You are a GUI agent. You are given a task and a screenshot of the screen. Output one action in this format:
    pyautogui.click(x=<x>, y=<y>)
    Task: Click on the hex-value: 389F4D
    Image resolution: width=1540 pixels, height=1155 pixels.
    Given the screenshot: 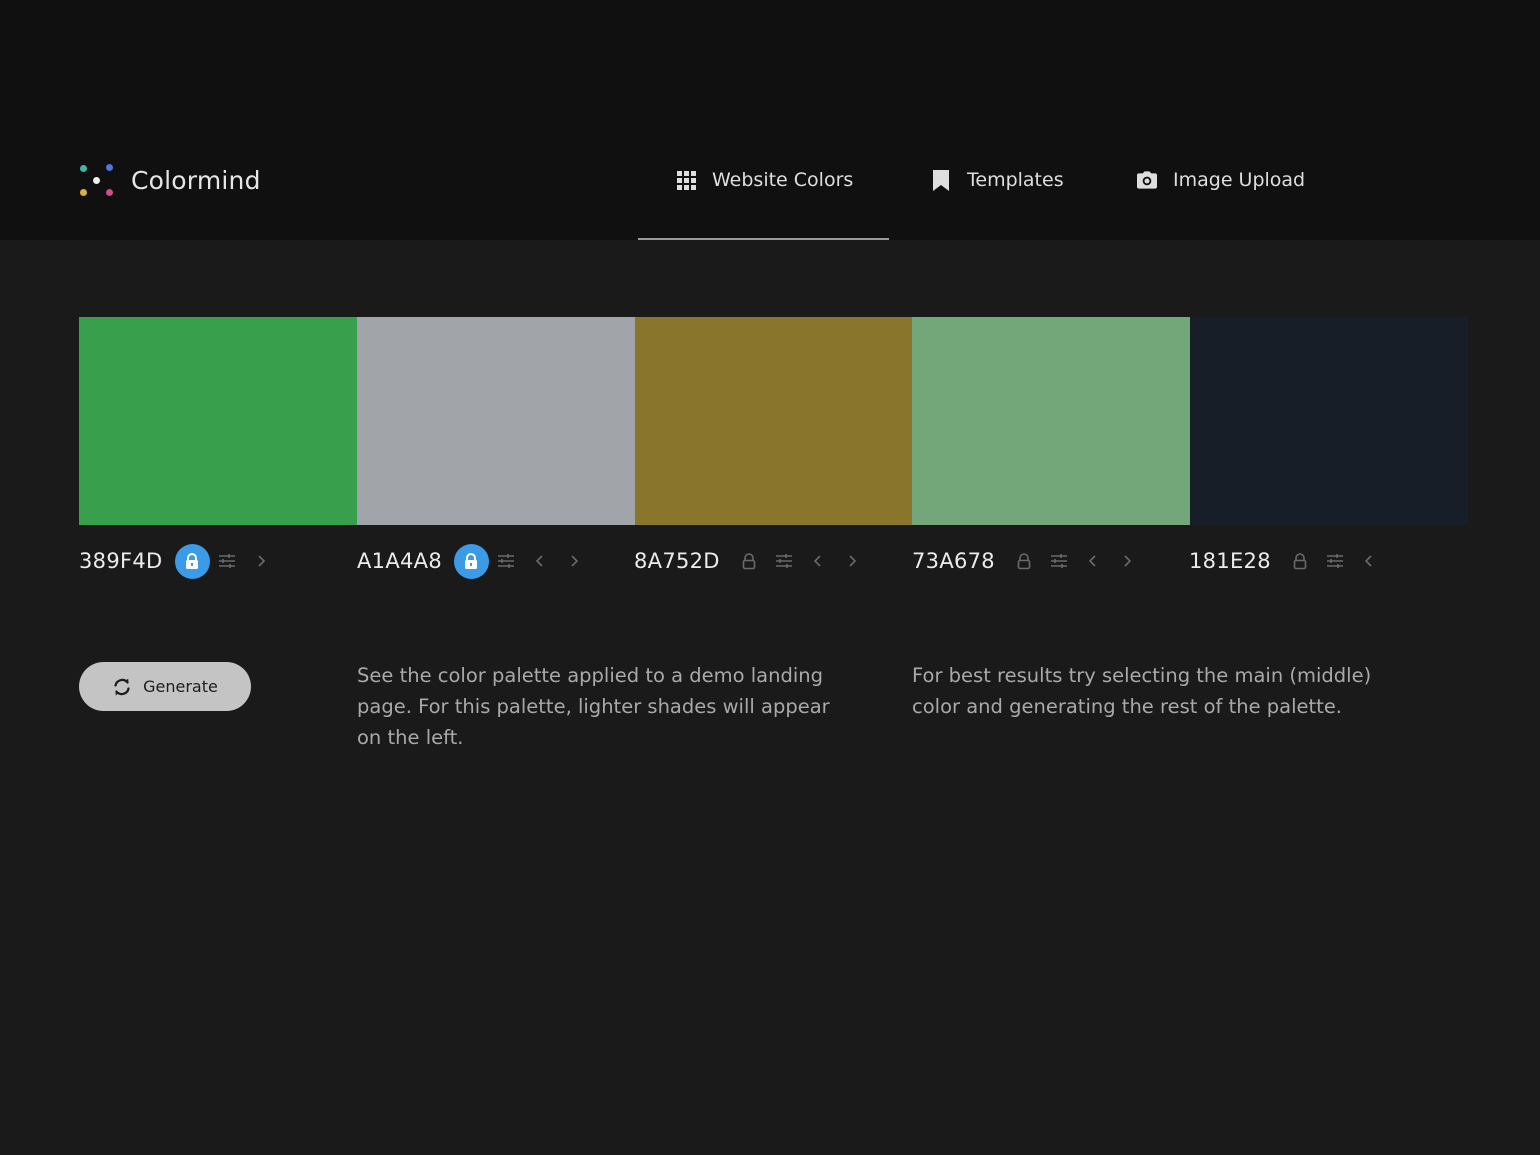 What is the action you would take?
    pyautogui.click(x=121, y=561)
    